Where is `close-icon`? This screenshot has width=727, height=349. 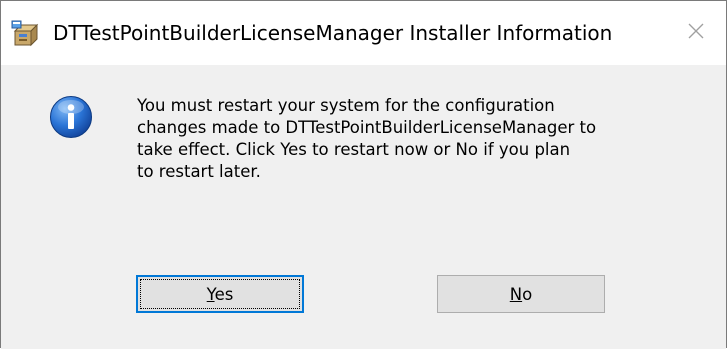
close-icon is located at coordinates (696, 33).